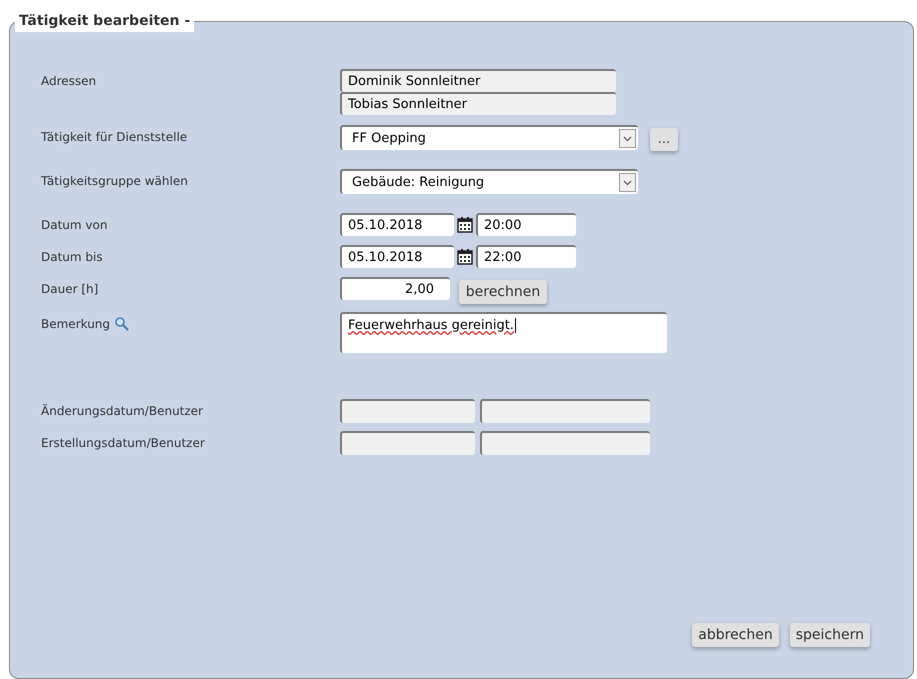  What do you see at coordinates (104, 21) in the screenshot?
I see `panel-title: Tätigkeit bearbeiten -` at bounding box center [104, 21].